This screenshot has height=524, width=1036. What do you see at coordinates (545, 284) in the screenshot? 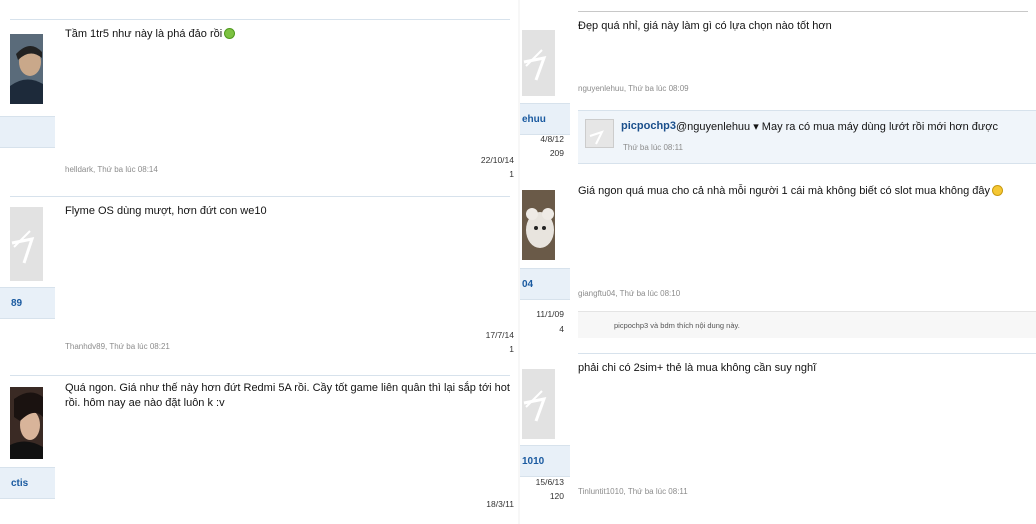
I see `username-box: 04` at bounding box center [545, 284].